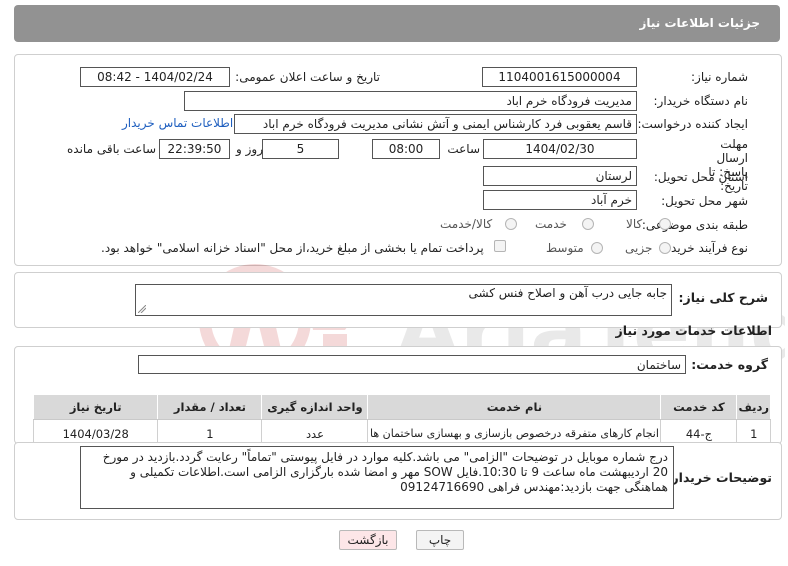  Describe the element at coordinates (704, 201) in the screenshot. I see `city-label: شهر محل تحویل:` at that location.